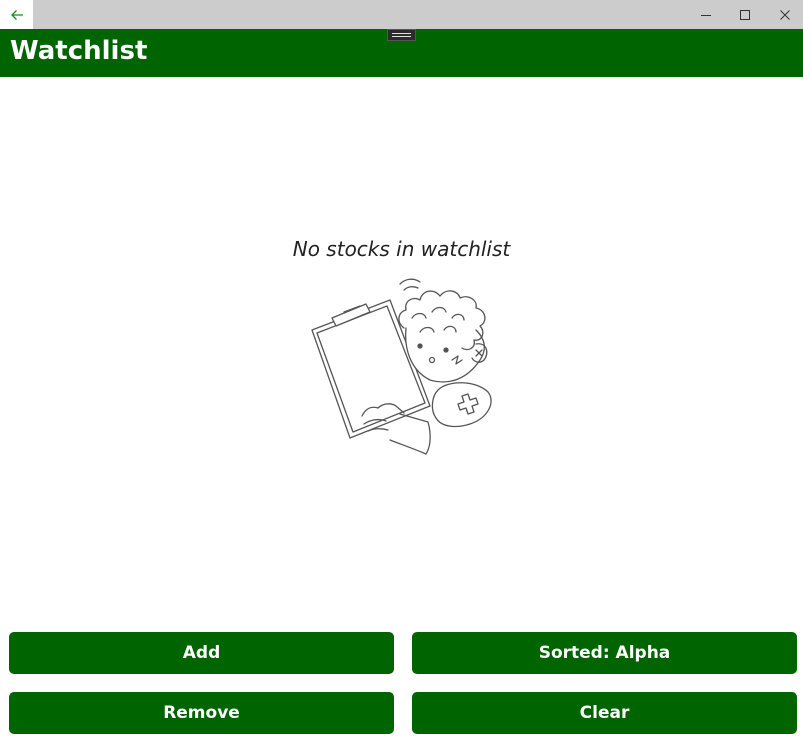 This screenshot has width=803, height=743. I want to click on back-button, so click(16, 14).